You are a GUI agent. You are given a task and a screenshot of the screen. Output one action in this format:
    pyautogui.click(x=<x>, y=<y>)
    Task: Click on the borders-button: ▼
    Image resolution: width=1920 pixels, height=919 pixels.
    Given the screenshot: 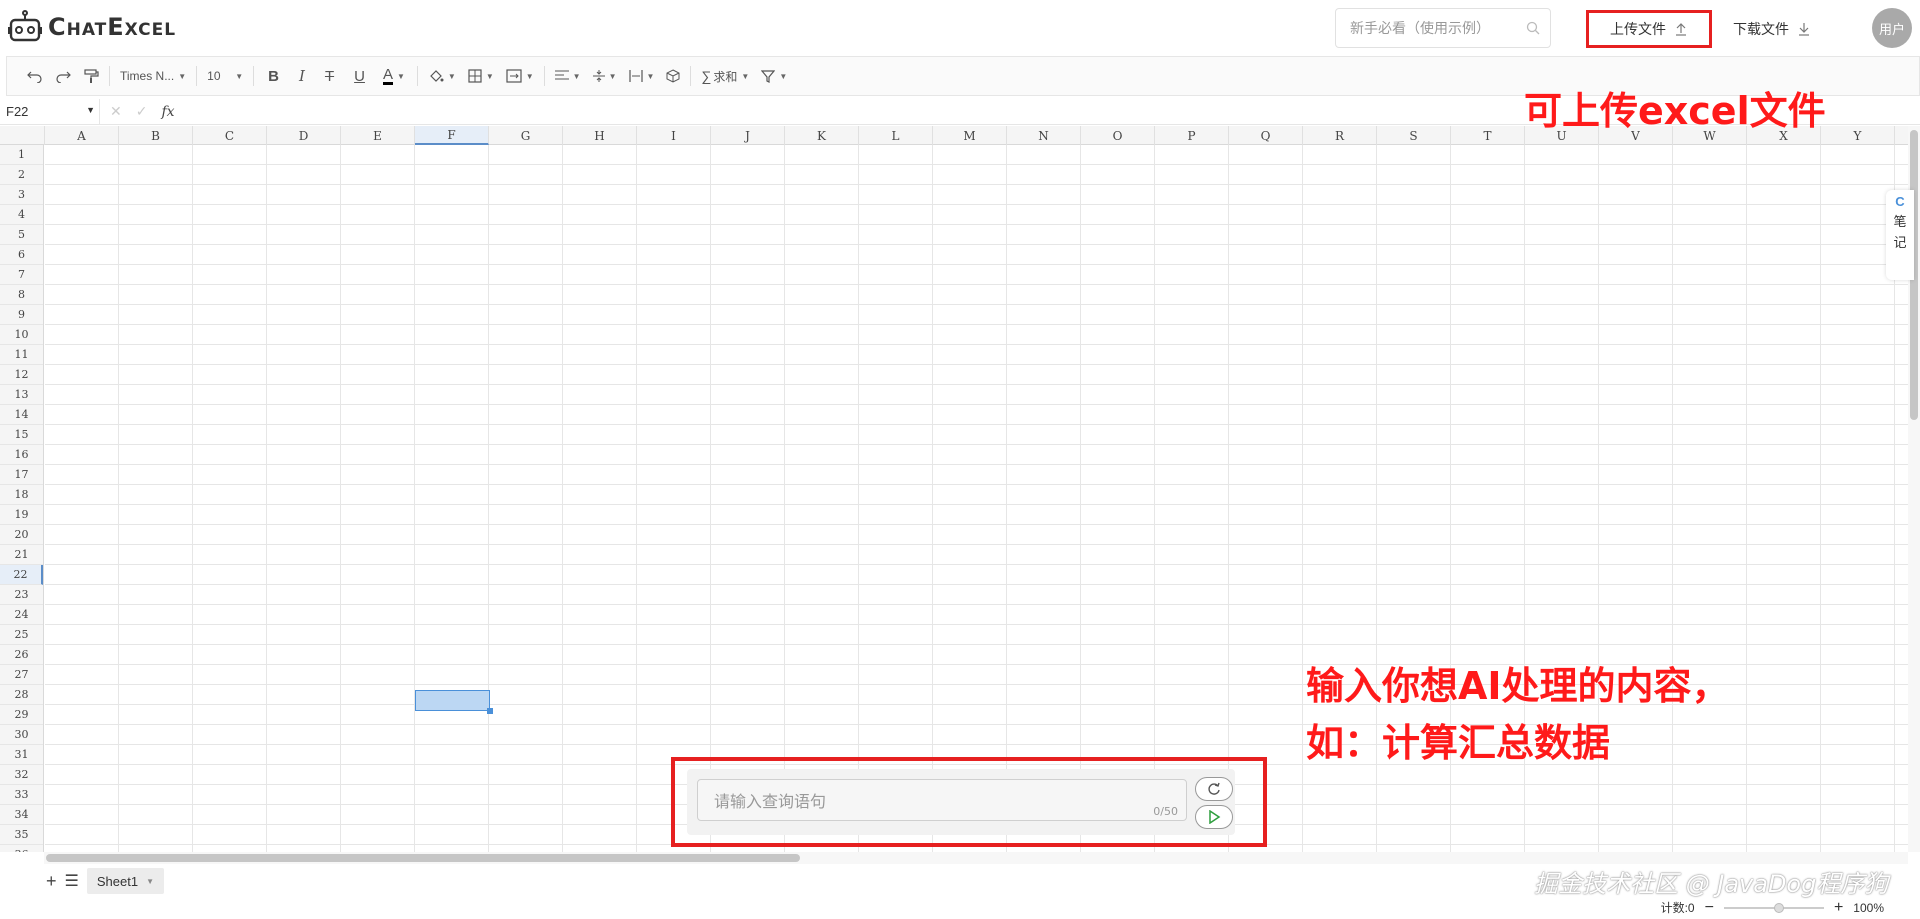 What is the action you would take?
    pyautogui.click(x=481, y=76)
    